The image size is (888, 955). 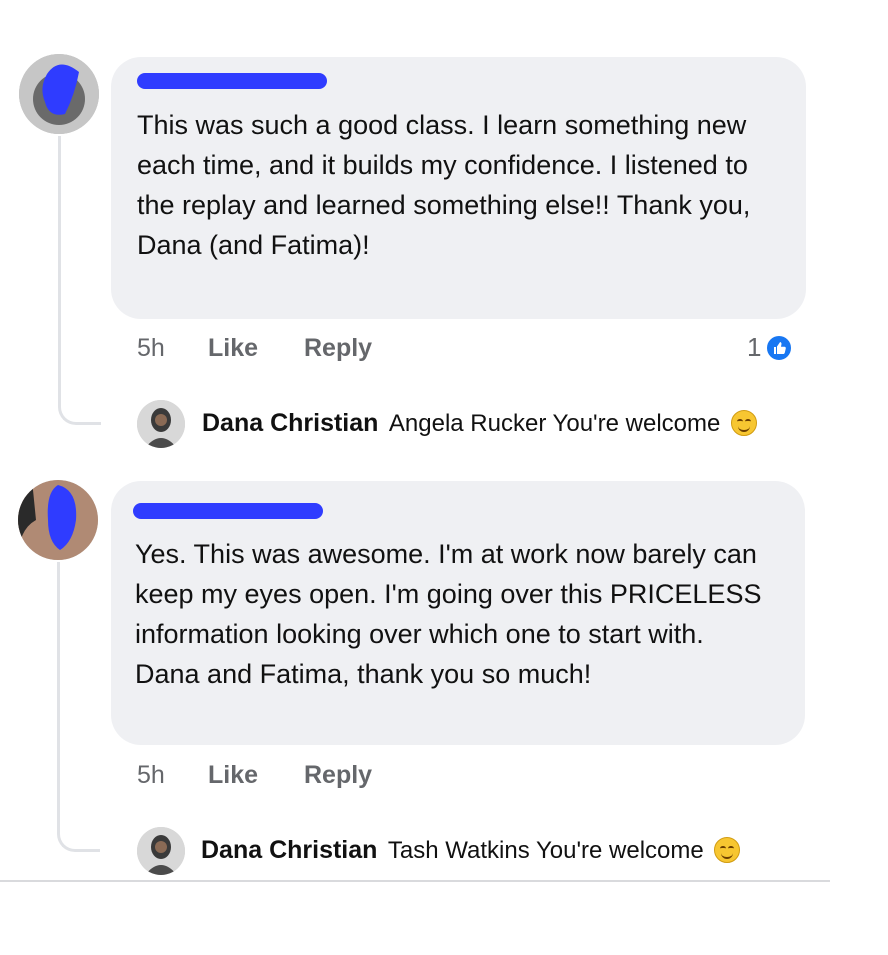 I want to click on comment2-avatar, so click(x=58, y=520).